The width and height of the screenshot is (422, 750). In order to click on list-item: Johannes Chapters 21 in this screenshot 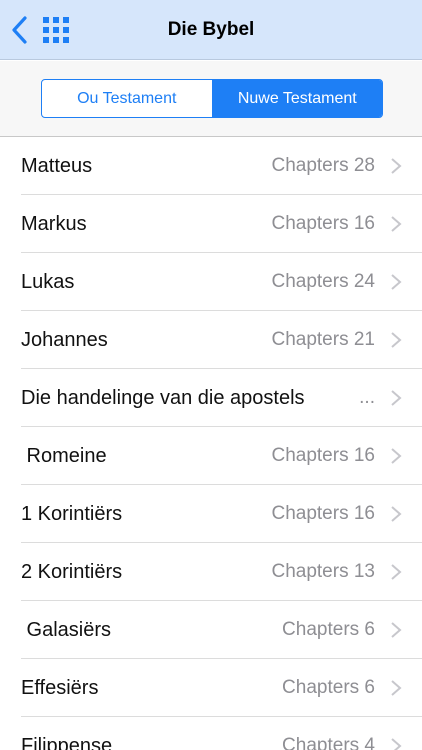, I will do `click(211, 340)`.